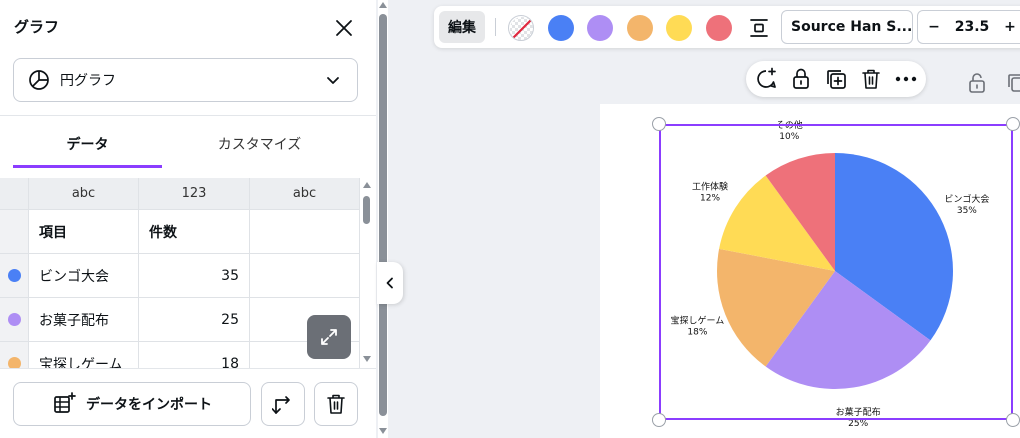 This screenshot has height=438, width=1020. Describe the element at coordinates (40, 80) in the screenshot. I see `pie-chart-icon` at that location.